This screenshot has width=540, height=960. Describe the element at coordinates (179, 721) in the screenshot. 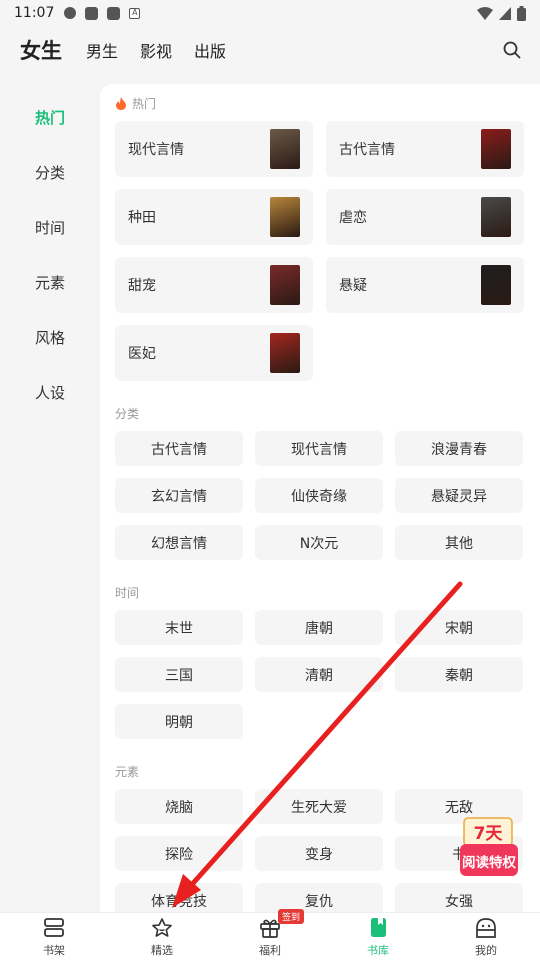

I see `time-tag: 明朝` at that location.